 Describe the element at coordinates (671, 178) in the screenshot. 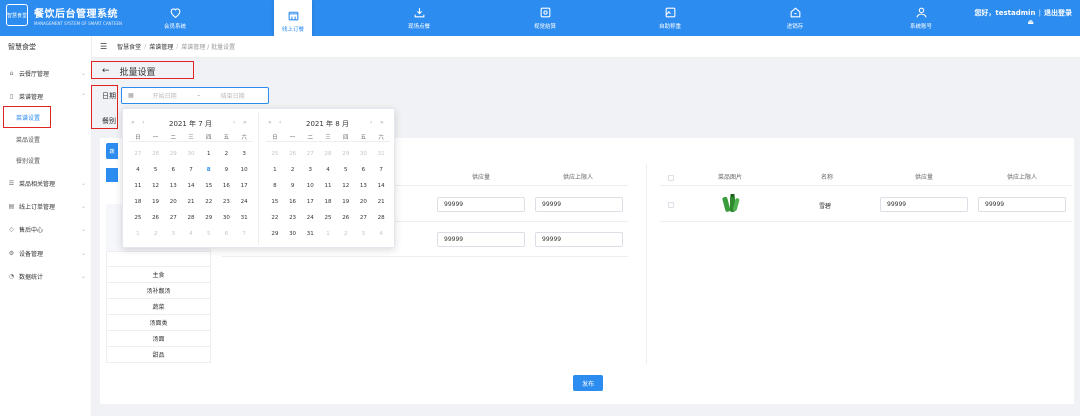

I see `select-all-checkbox` at that location.